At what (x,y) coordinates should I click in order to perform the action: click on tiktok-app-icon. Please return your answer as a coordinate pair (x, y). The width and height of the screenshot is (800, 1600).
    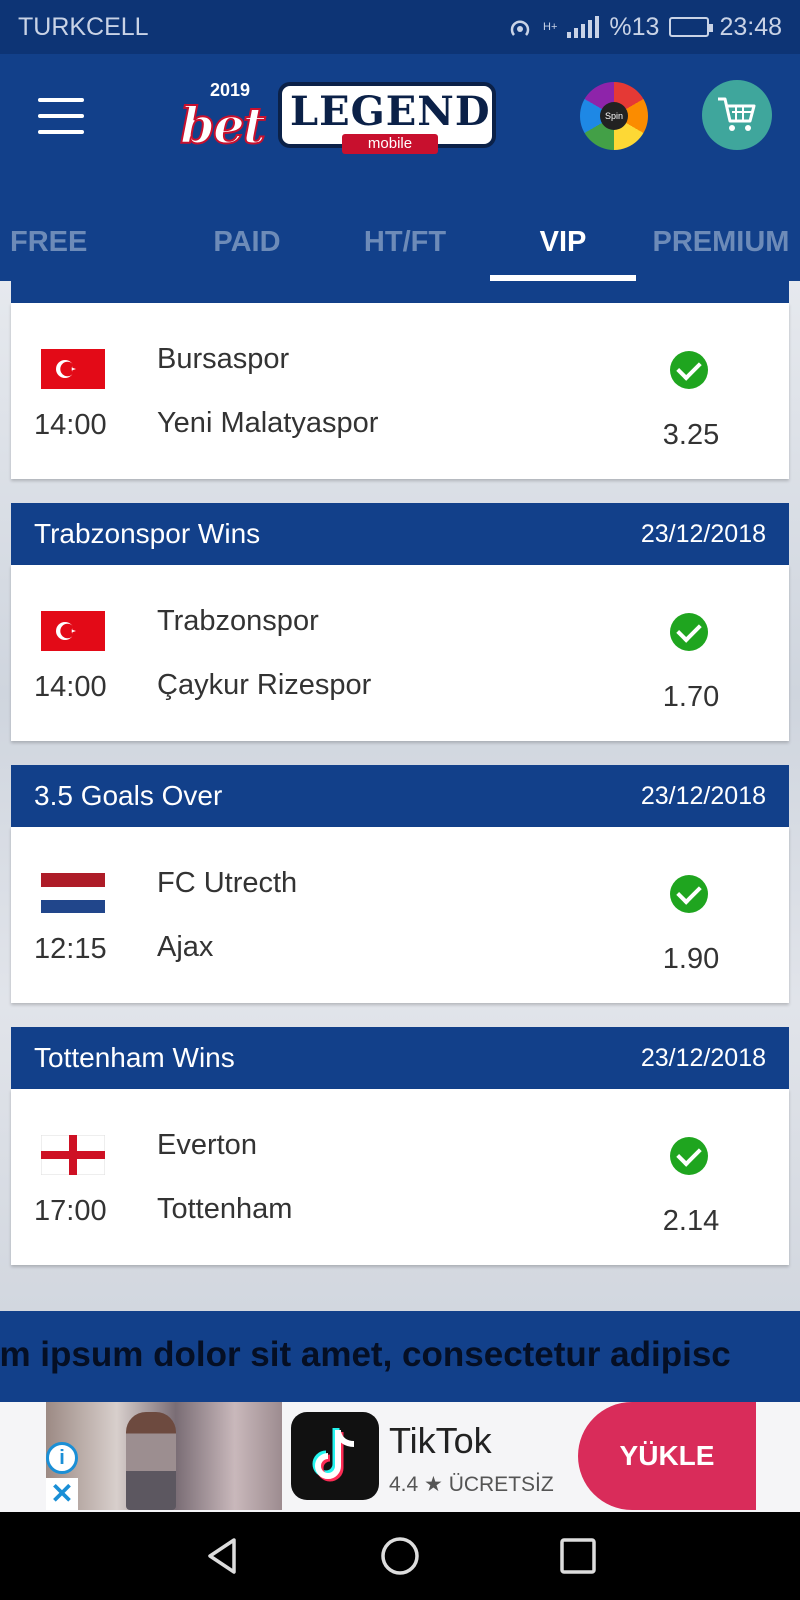
    Looking at the image, I should click on (335, 1456).